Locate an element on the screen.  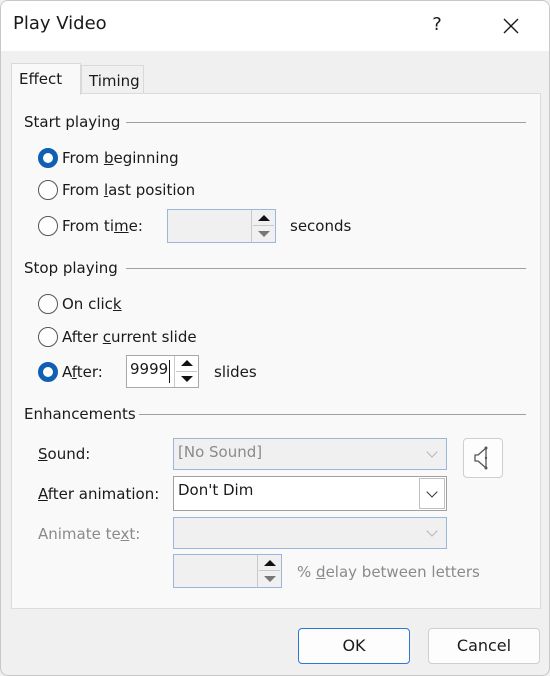
dialog-title: Play Video is located at coordinates (60, 23).